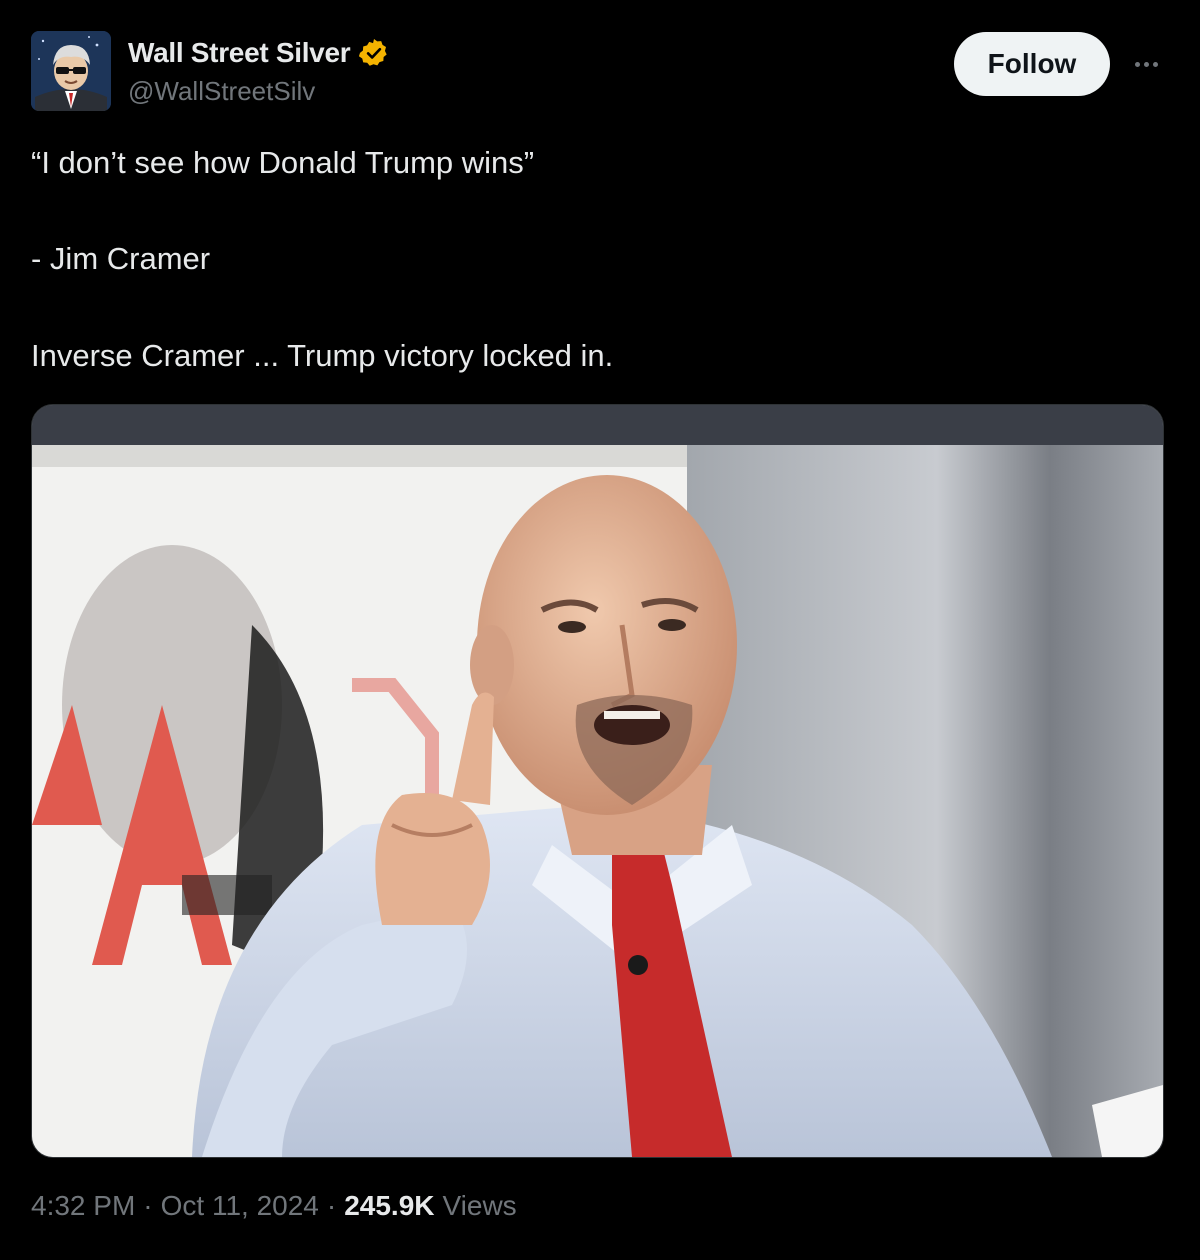 The image size is (1200, 1260). Describe the element at coordinates (283, 162) in the screenshot. I see `tweet-text-quote: “I don’t see how Donald Trump wins”` at that location.